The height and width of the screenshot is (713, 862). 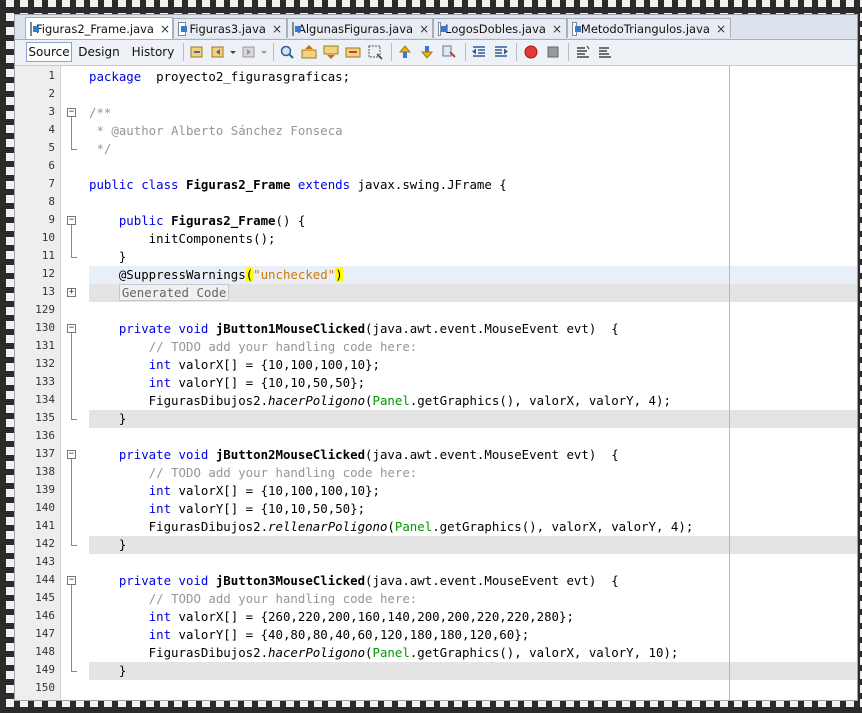 I want to click on line-number: 147, so click(x=45, y=633).